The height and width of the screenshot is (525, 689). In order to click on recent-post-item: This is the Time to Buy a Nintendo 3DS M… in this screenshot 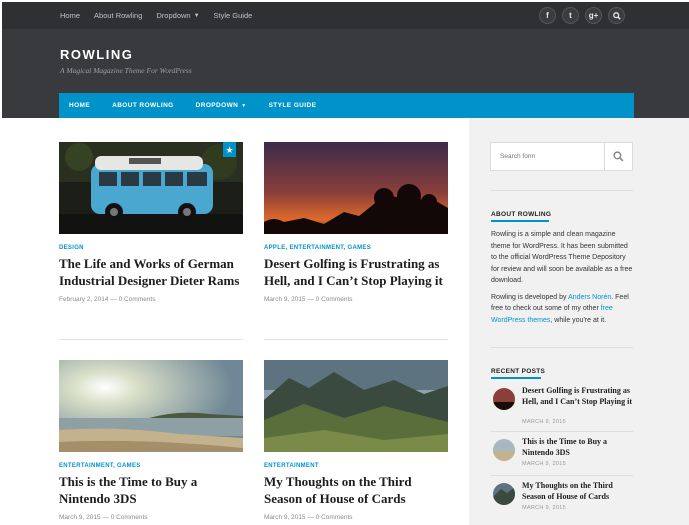, I will do `click(562, 455)`.